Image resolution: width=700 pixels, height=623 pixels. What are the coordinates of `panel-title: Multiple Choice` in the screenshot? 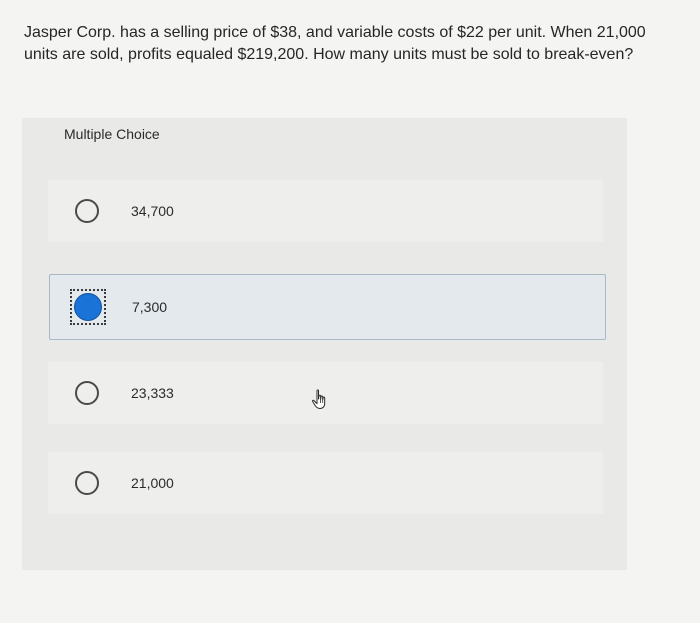 It's located at (112, 134).